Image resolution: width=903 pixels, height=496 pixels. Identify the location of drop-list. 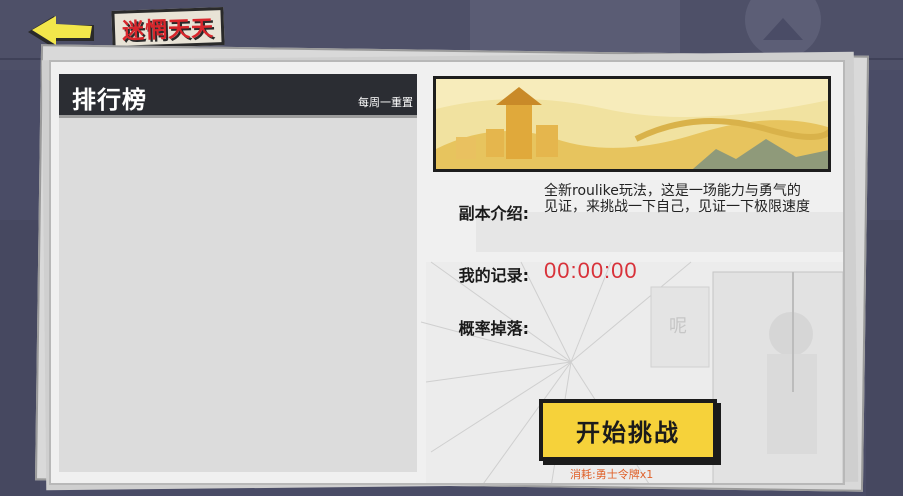
(674, 326).